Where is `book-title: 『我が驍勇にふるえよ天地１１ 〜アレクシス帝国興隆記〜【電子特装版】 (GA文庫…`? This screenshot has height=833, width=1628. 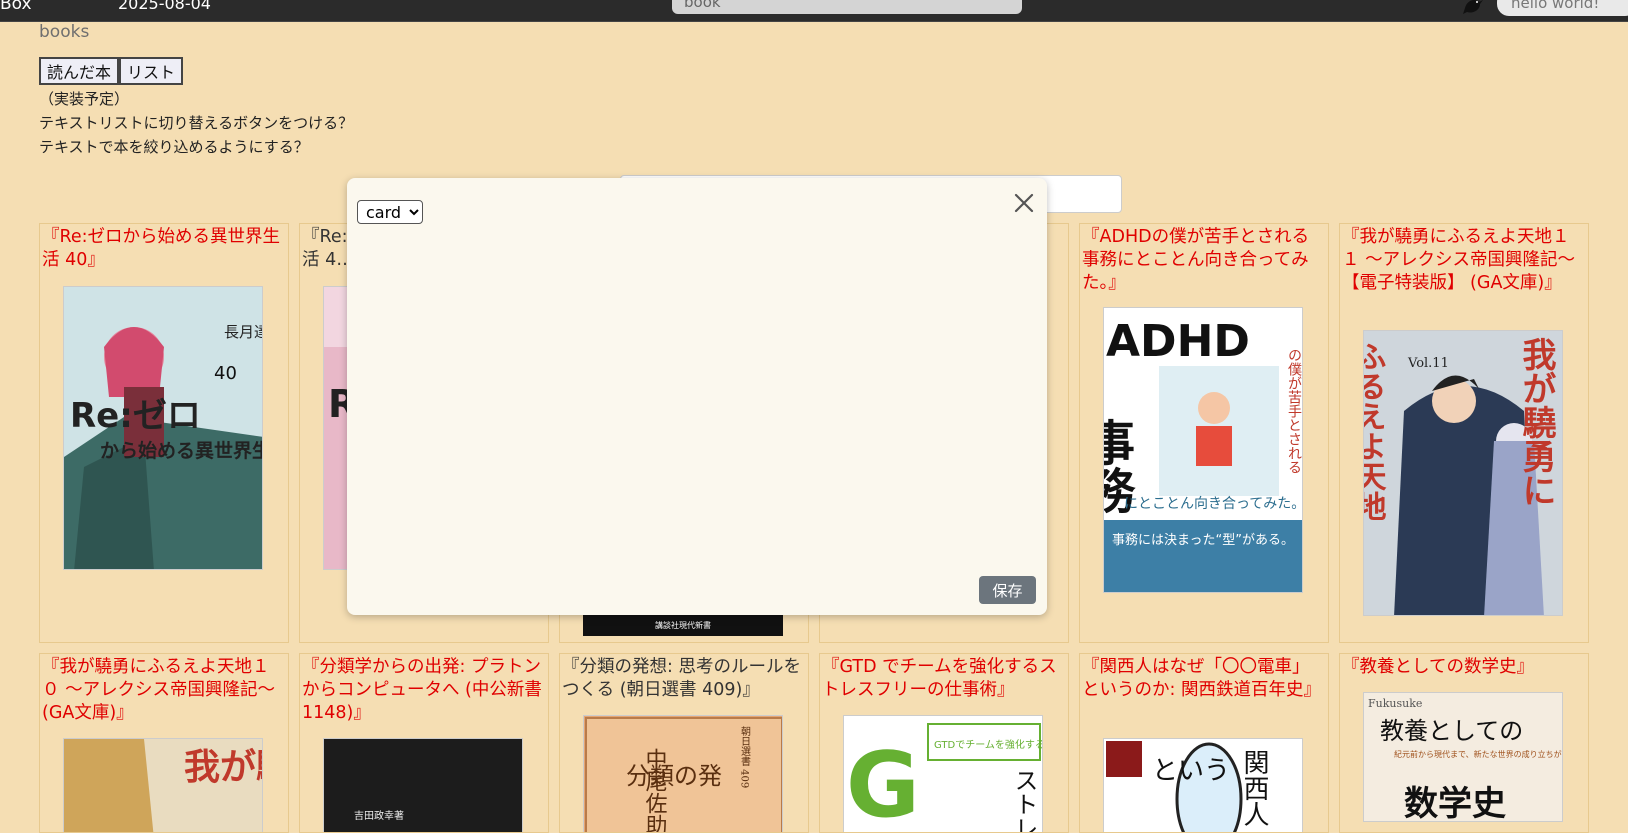 book-title: 『我が驍勇にふるえよ天地１１ 〜アレクシス帝国興隆記〜【電子特装版】 (GA文庫… is located at coordinates (1459, 260).